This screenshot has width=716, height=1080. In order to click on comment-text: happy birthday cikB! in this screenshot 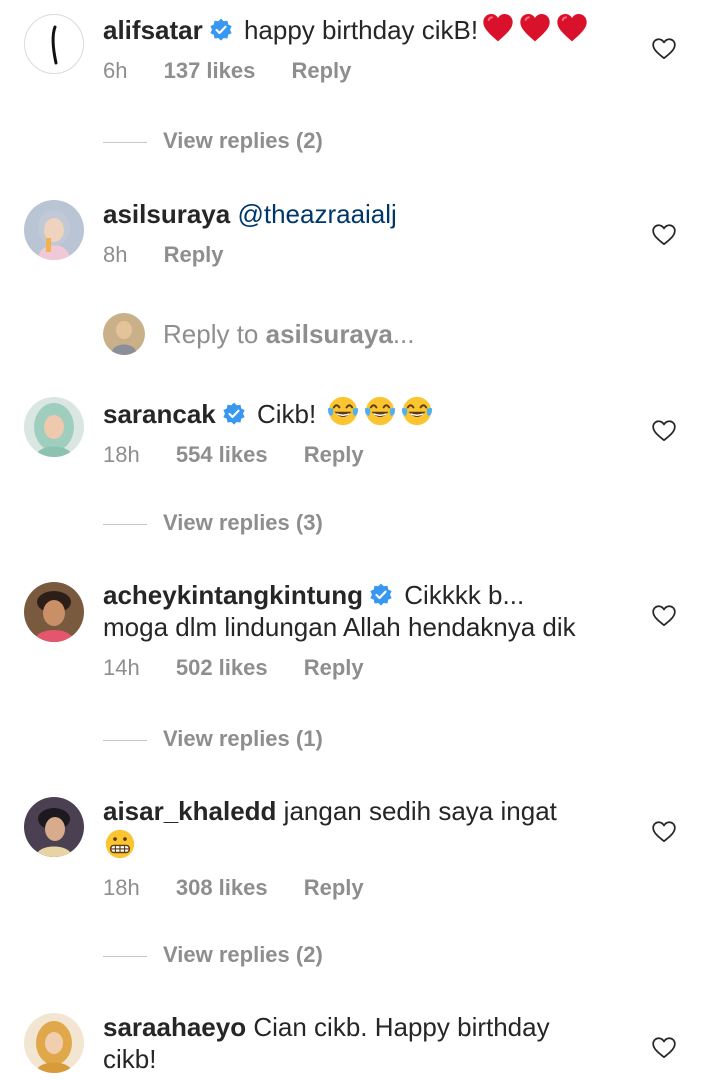, I will do `click(361, 30)`.